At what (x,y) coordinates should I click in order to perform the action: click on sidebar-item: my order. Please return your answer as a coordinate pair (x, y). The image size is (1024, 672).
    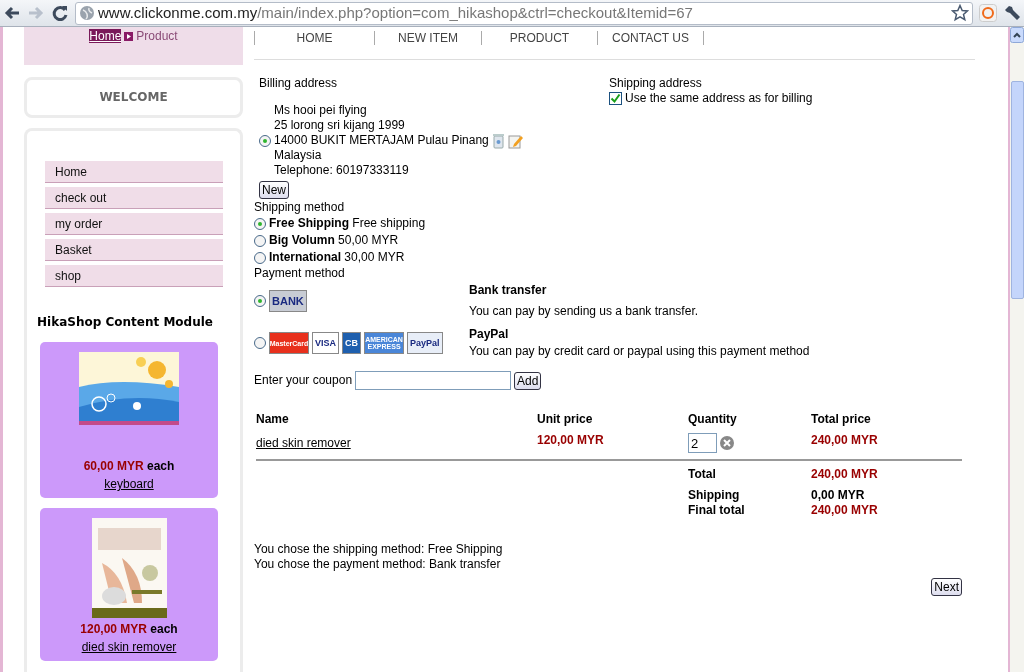
    Looking at the image, I should click on (134, 224).